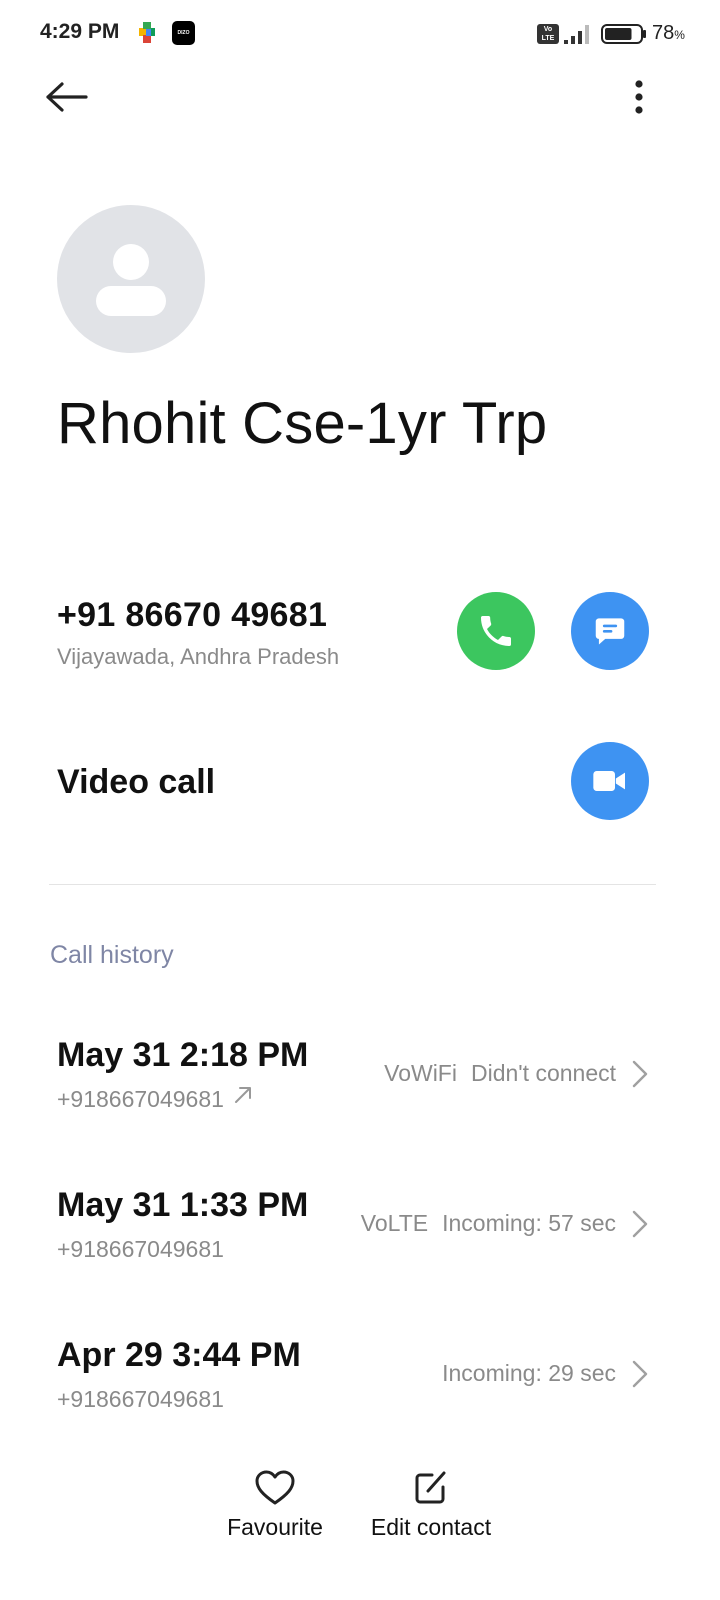 The image size is (720, 1600). What do you see at coordinates (548, 34) in the screenshot?
I see `volte-icon: Vo LTE` at bounding box center [548, 34].